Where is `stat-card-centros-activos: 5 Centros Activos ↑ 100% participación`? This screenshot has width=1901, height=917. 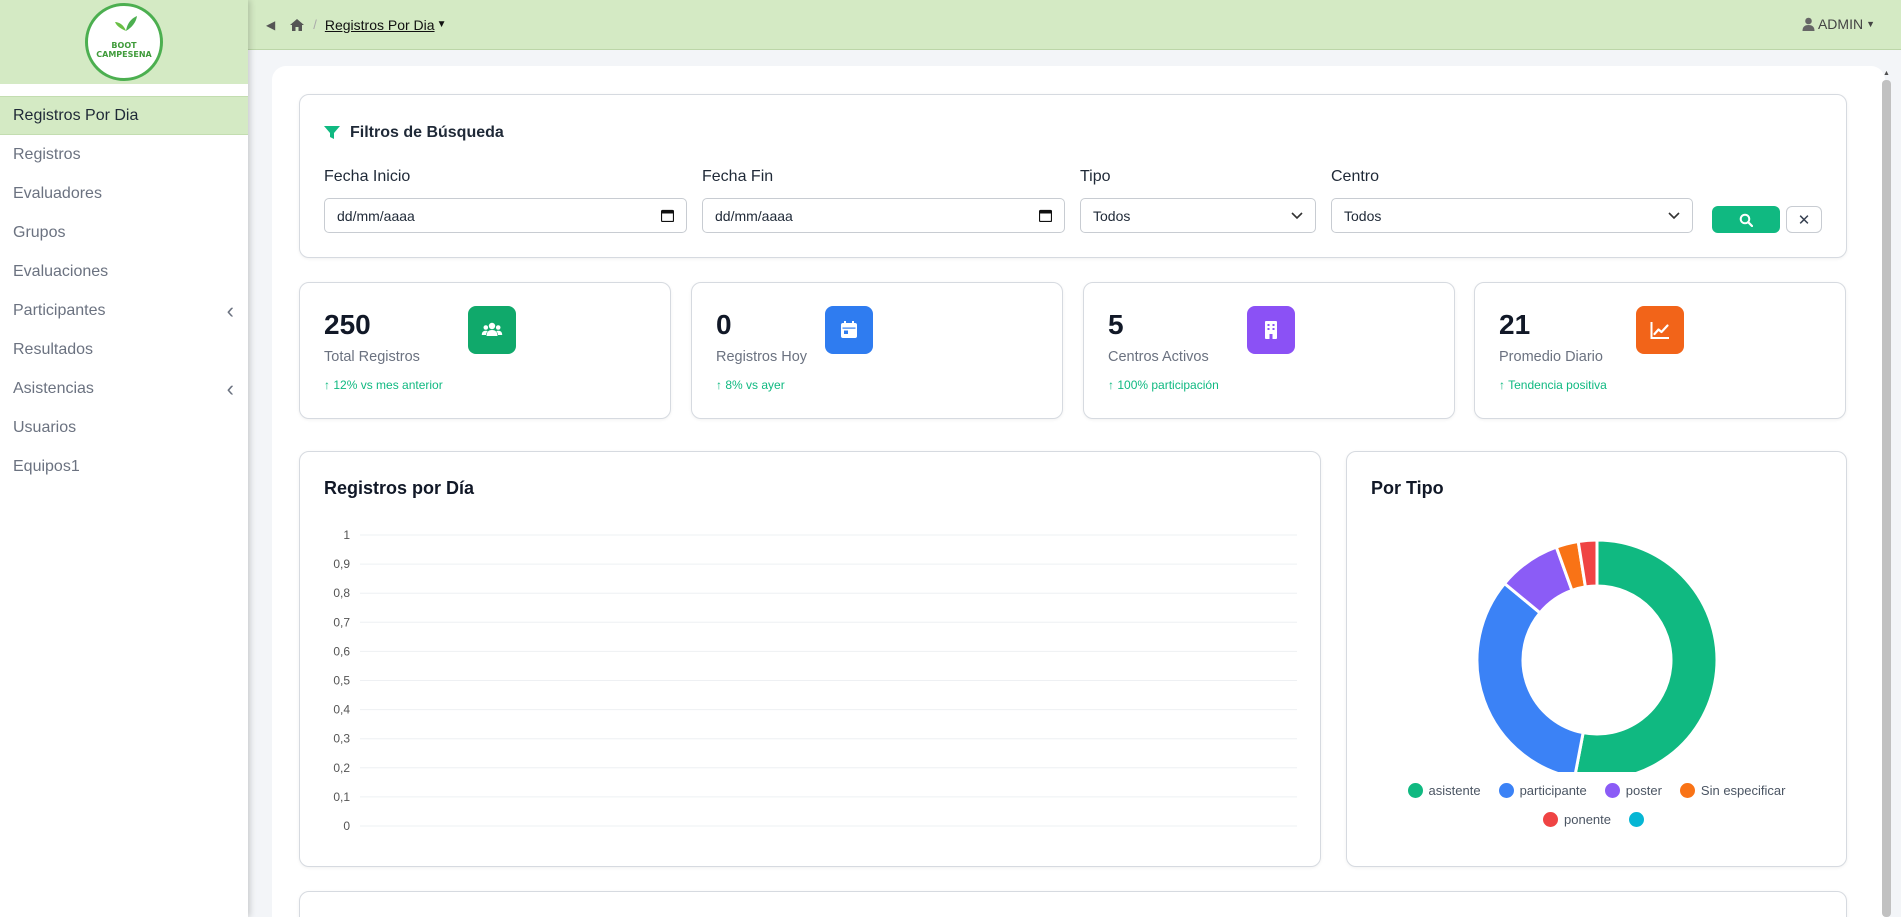
stat-card-centros-activos: 5 Centros Activos ↑ 100% participación is located at coordinates (1269, 350).